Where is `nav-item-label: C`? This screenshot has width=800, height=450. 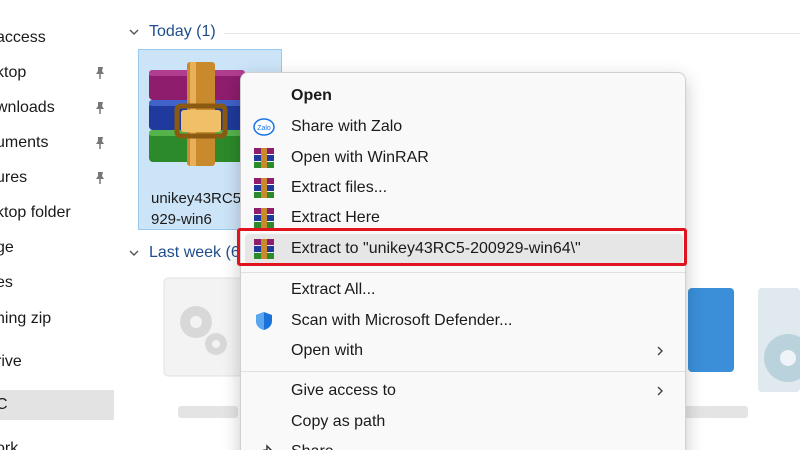 nav-item-label: C is located at coordinates (4, 404).